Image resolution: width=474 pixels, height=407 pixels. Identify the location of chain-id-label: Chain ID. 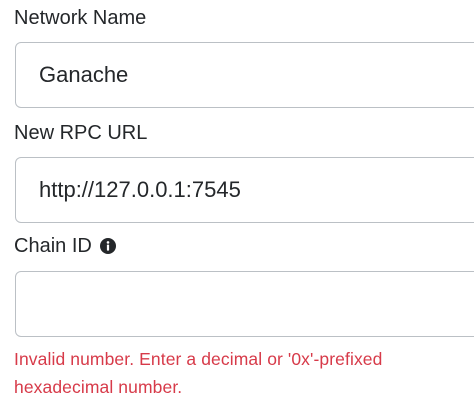
(65, 246).